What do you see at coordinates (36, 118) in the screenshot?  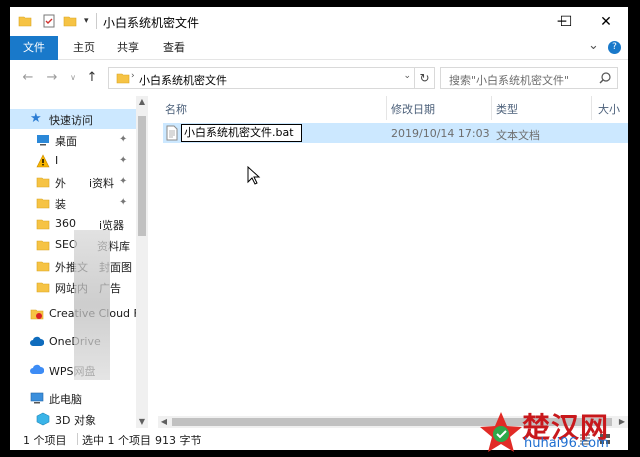 I see `star-icon: ★` at bounding box center [36, 118].